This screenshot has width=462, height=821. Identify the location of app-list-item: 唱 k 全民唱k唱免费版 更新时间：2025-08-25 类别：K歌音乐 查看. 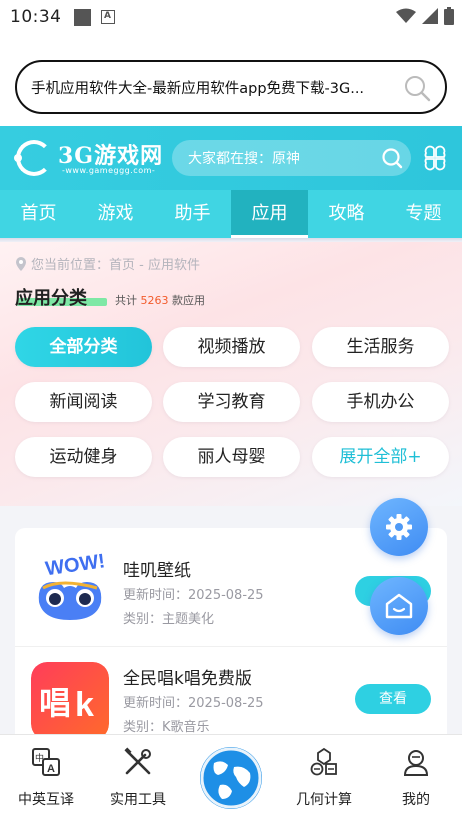
(231, 696).